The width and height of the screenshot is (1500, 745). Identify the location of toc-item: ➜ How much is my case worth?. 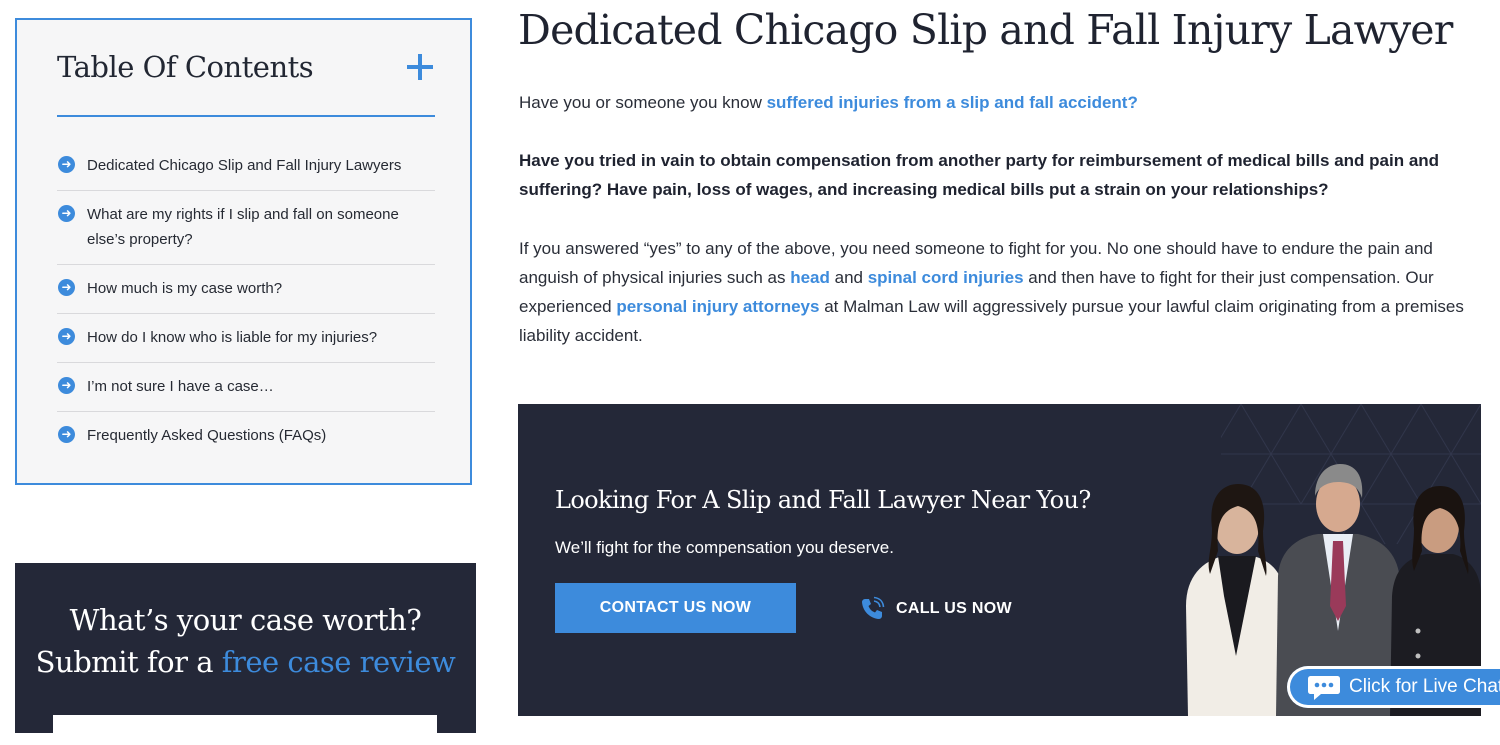
(246, 289).